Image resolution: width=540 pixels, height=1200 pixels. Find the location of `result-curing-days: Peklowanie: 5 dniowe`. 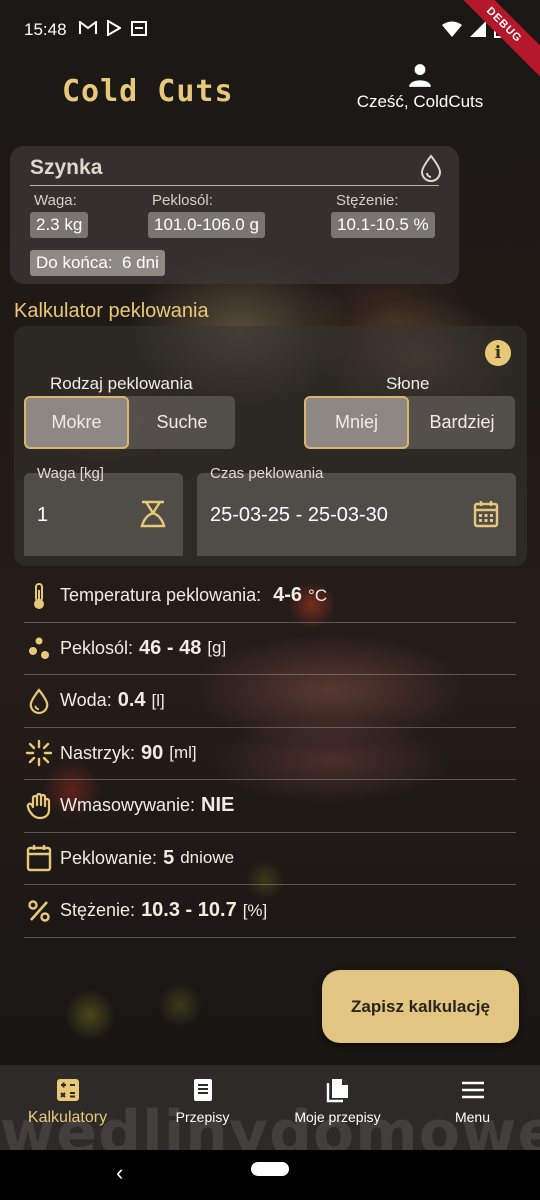

result-curing-days: Peklowanie: 5 dniowe is located at coordinates (270, 859).